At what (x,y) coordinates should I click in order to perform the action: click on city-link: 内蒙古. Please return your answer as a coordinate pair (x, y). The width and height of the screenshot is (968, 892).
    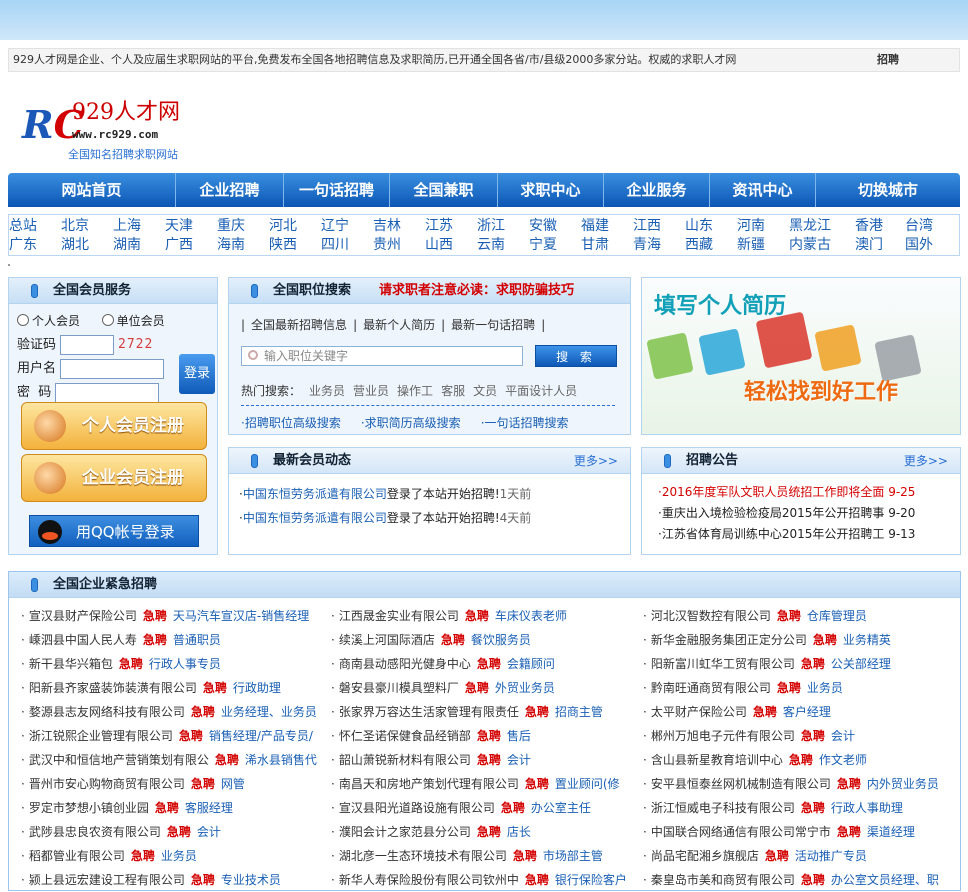
    Looking at the image, I should click on (810, 245).